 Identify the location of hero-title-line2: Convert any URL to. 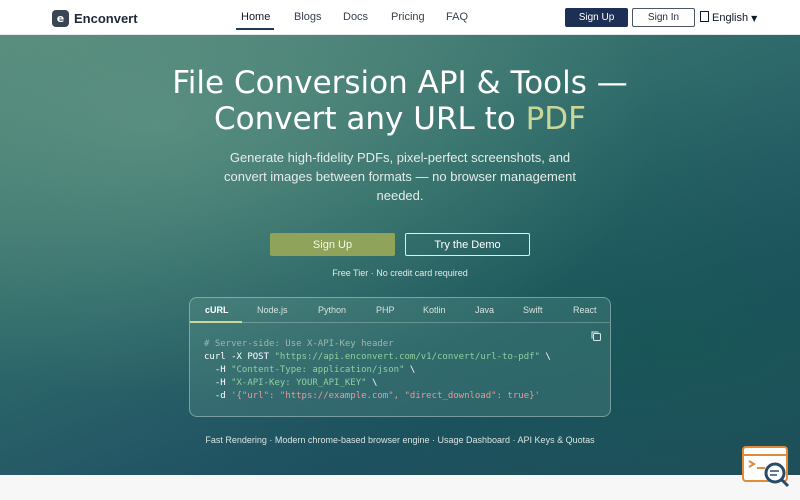
(369, 119).